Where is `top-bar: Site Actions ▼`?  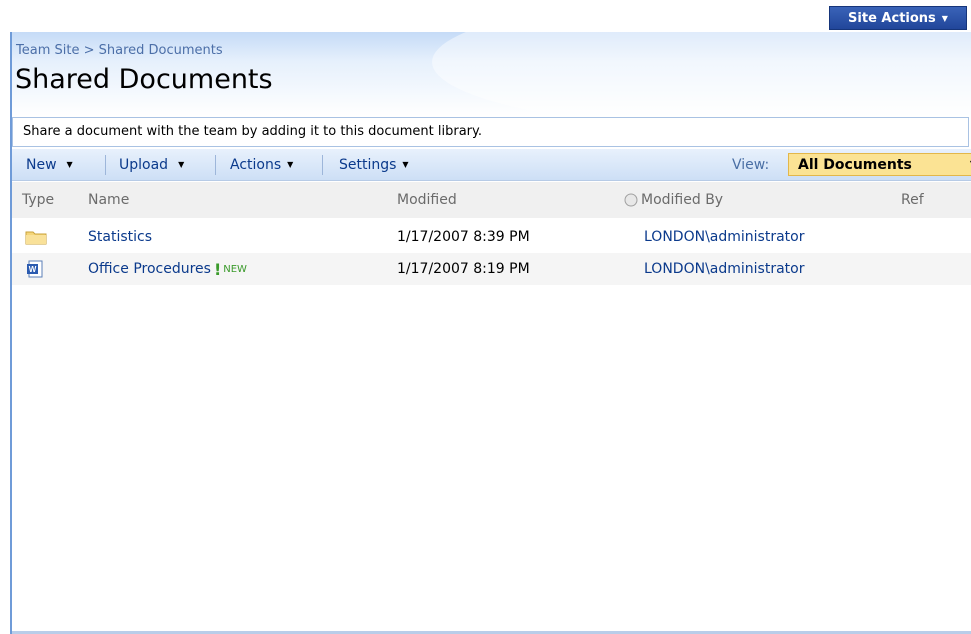 top-bar: Site Actions ▼ is located at coordinates (485, 16).